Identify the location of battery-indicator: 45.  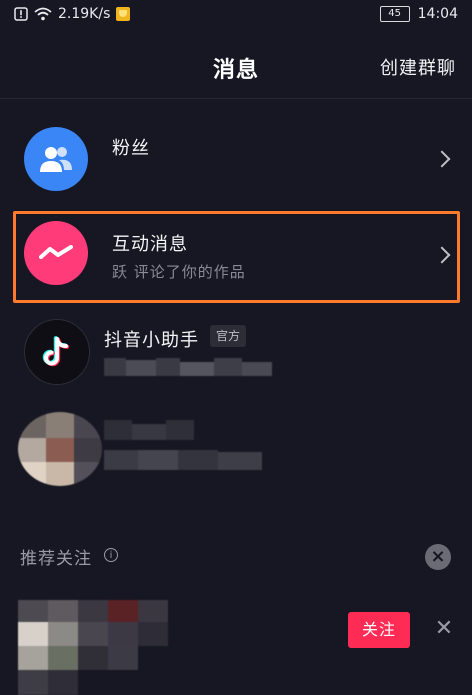
(394, 14).